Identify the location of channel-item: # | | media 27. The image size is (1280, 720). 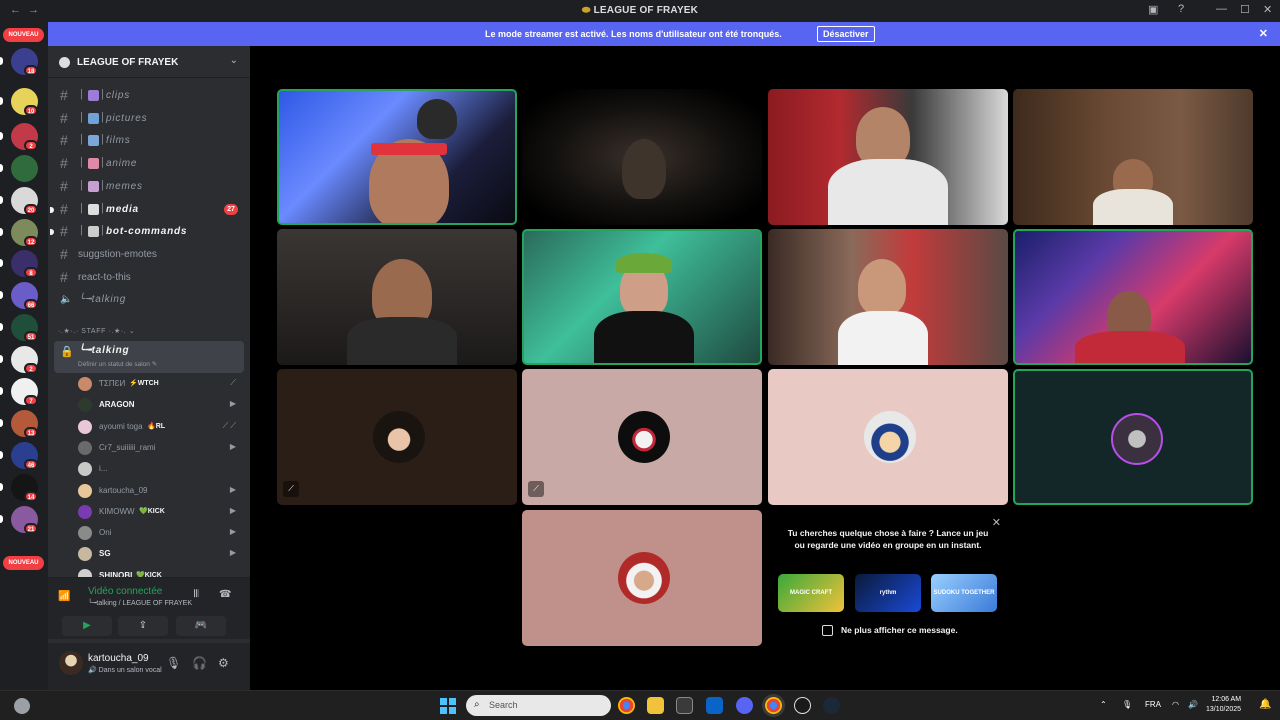
(147, 209).